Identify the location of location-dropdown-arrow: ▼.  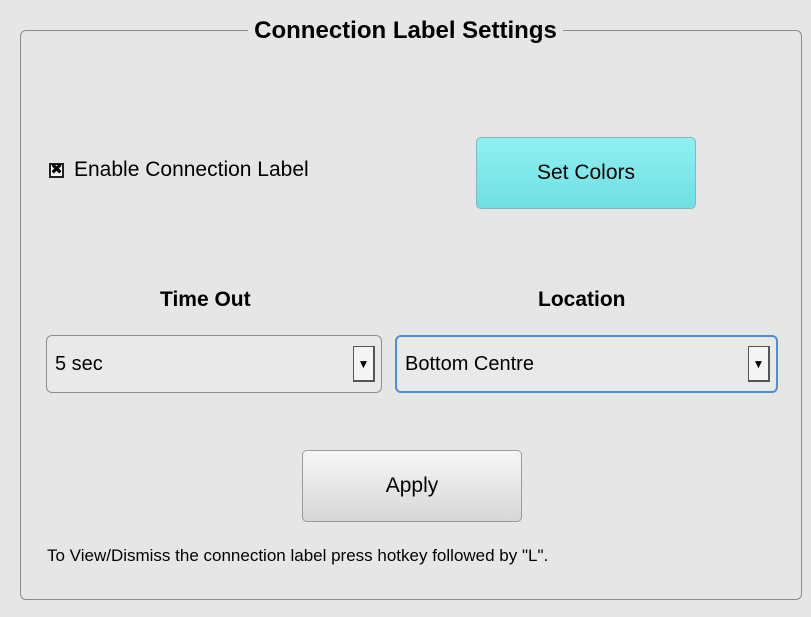
(759, 364).